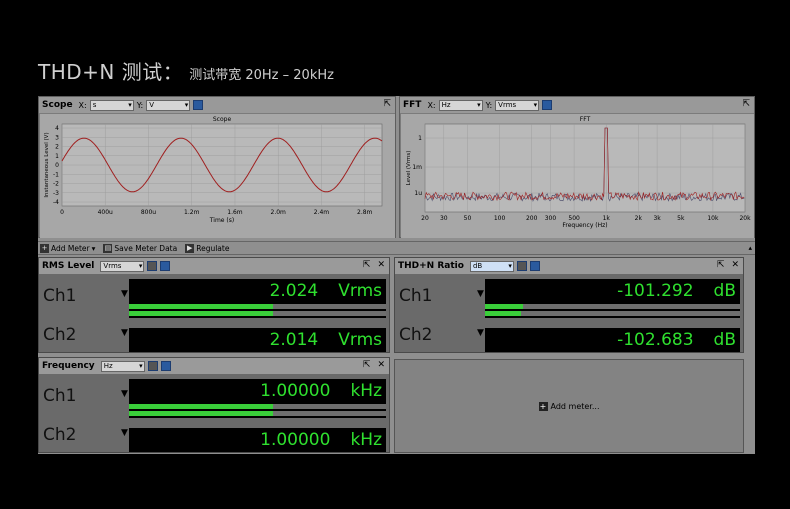 Image resolution: width=790 pixels, height=509 pixels. I want to click on scope-x-select: s, so click(111, 105).